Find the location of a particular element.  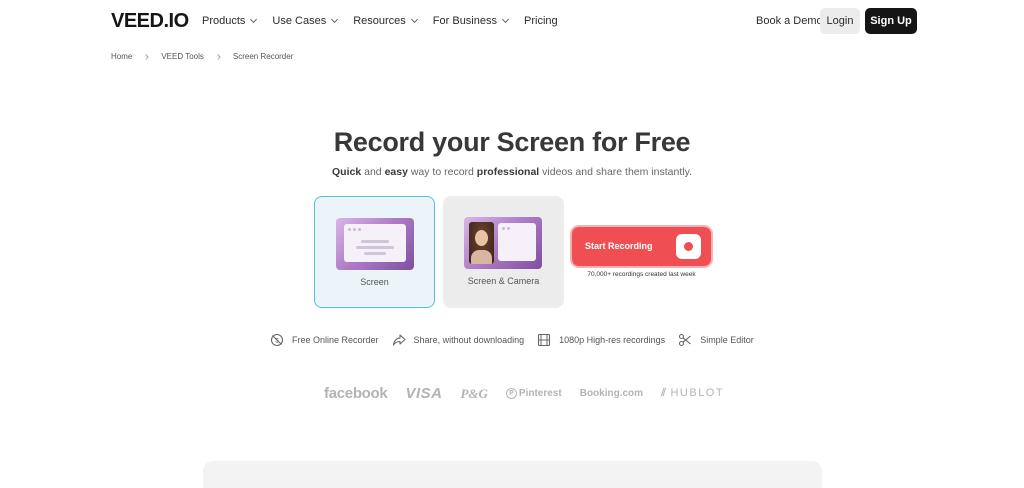

next-section-panel is located at coordinates (512, 474).